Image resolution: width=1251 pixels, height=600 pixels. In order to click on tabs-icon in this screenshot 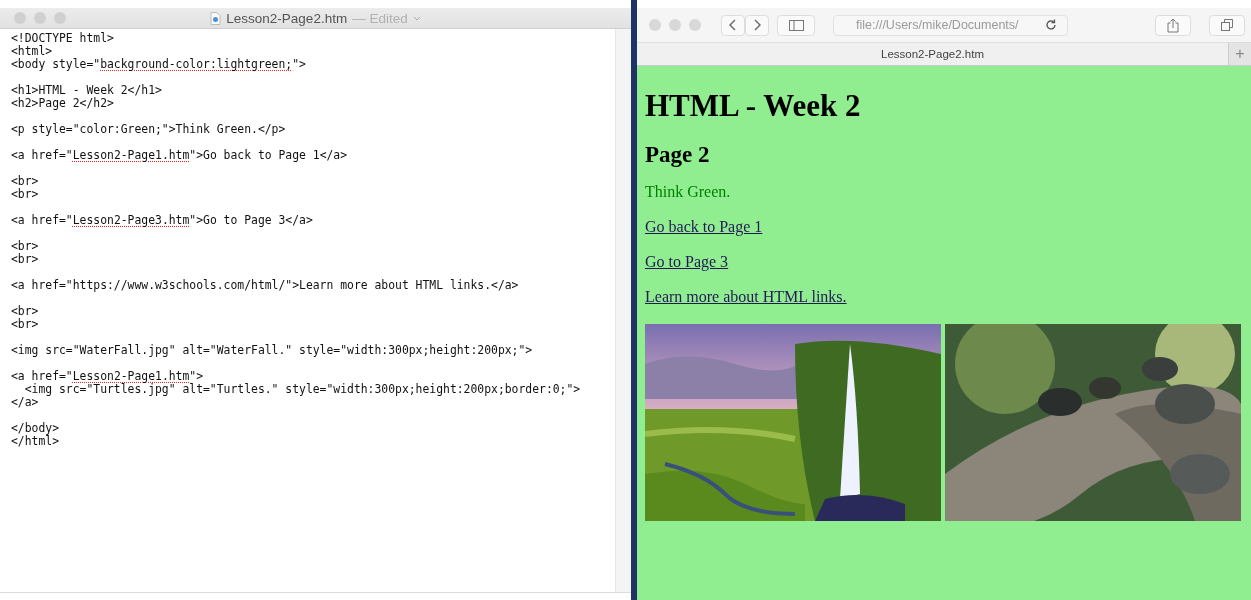, I will do `click(1227, 25)`.